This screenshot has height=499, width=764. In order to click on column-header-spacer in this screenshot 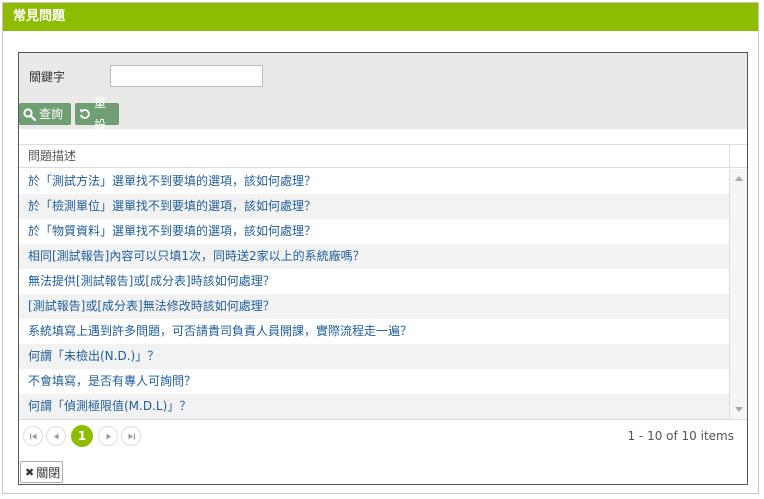, I will do `click(738, 156)`.